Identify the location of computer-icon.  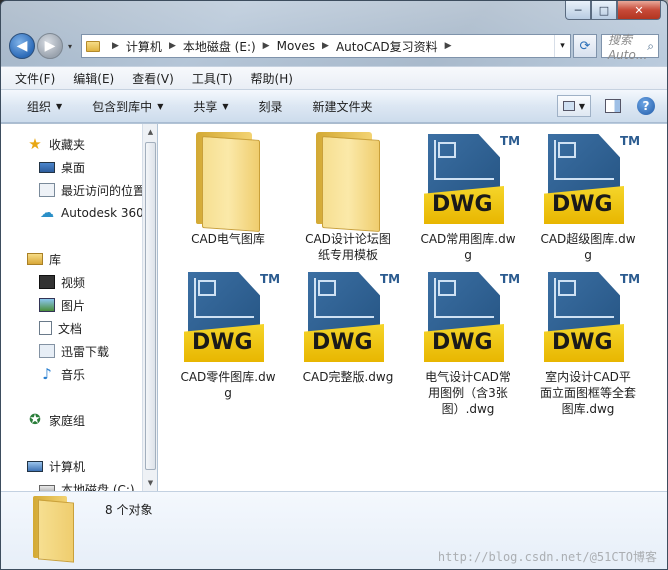
(35, 466).